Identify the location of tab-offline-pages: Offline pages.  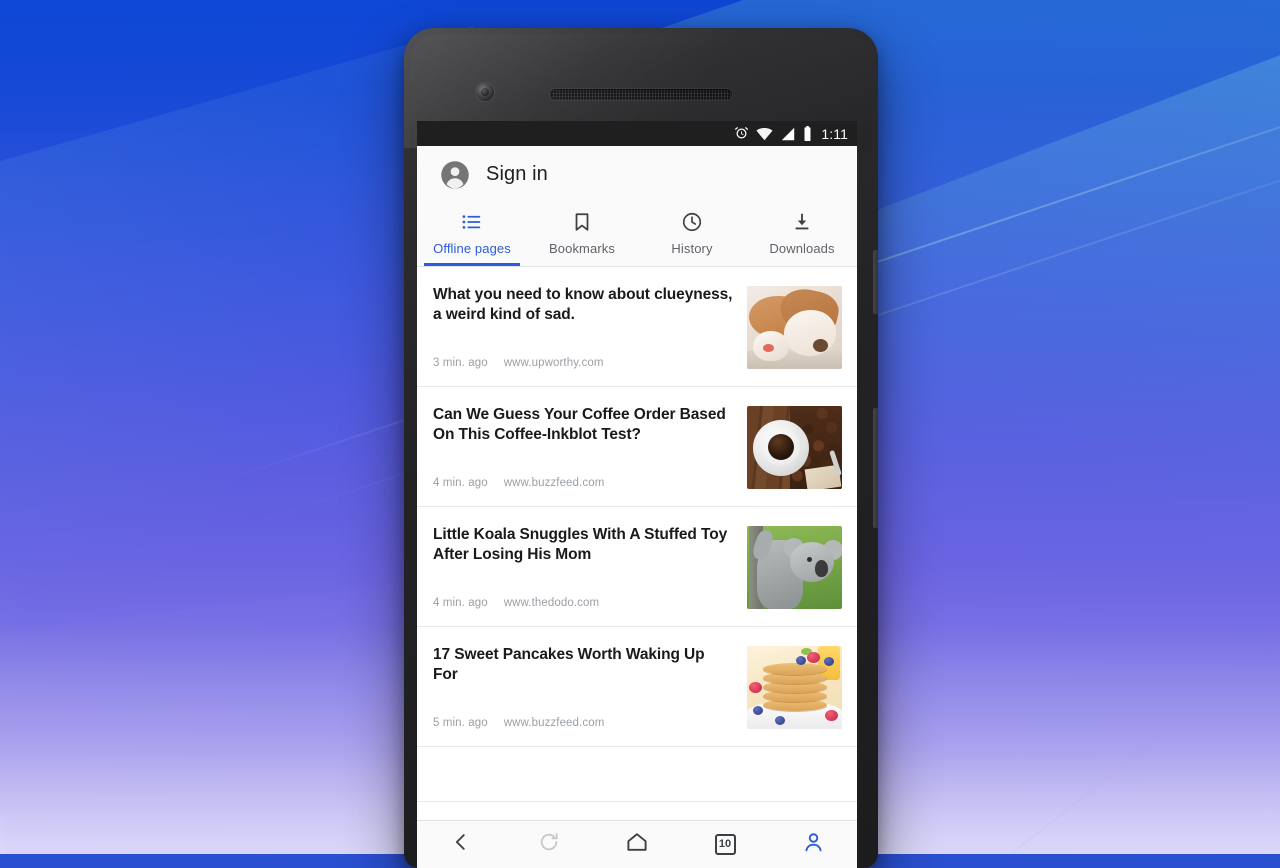
(472, 234).